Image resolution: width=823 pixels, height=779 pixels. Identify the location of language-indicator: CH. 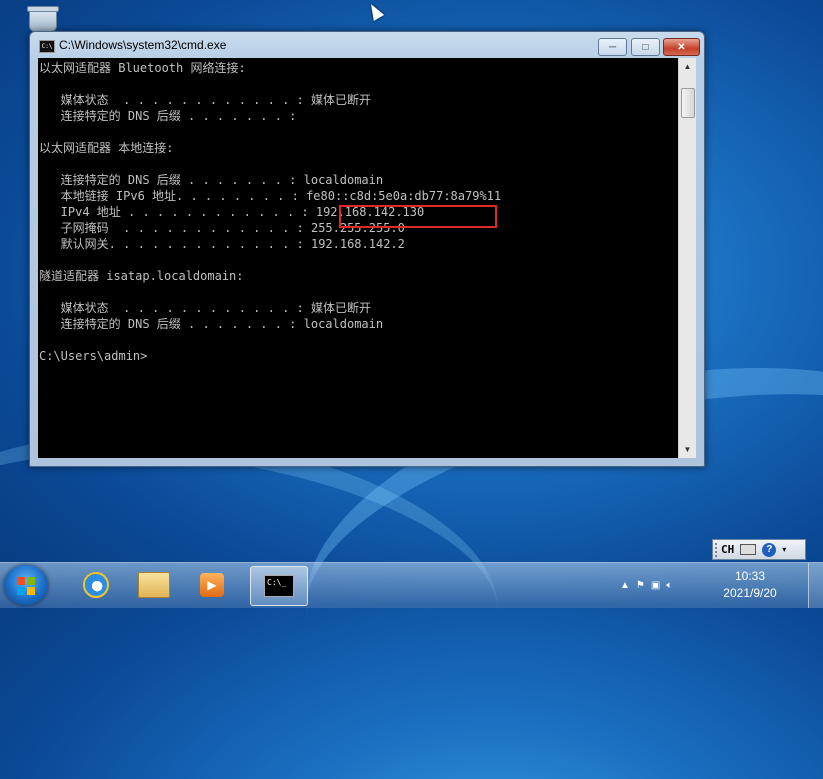
(727, 549).